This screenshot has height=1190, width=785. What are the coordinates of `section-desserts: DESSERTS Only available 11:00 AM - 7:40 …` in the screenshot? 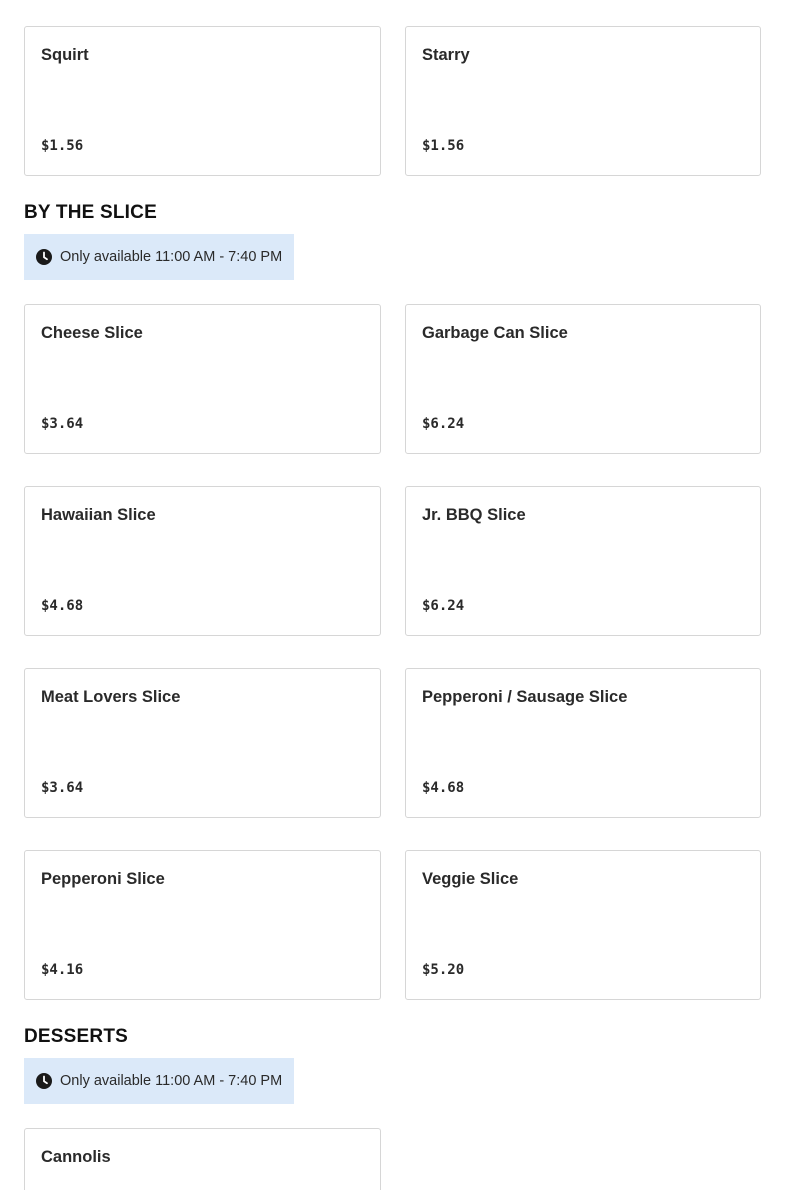 It's located at (392, 1108).